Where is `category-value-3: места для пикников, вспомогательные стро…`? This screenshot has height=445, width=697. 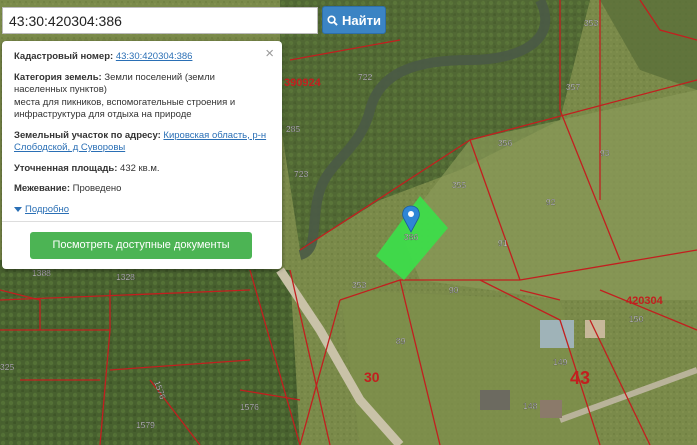
category-value-3: места для пикников, вспомогательные стро… is located at coordinates (125, 102).